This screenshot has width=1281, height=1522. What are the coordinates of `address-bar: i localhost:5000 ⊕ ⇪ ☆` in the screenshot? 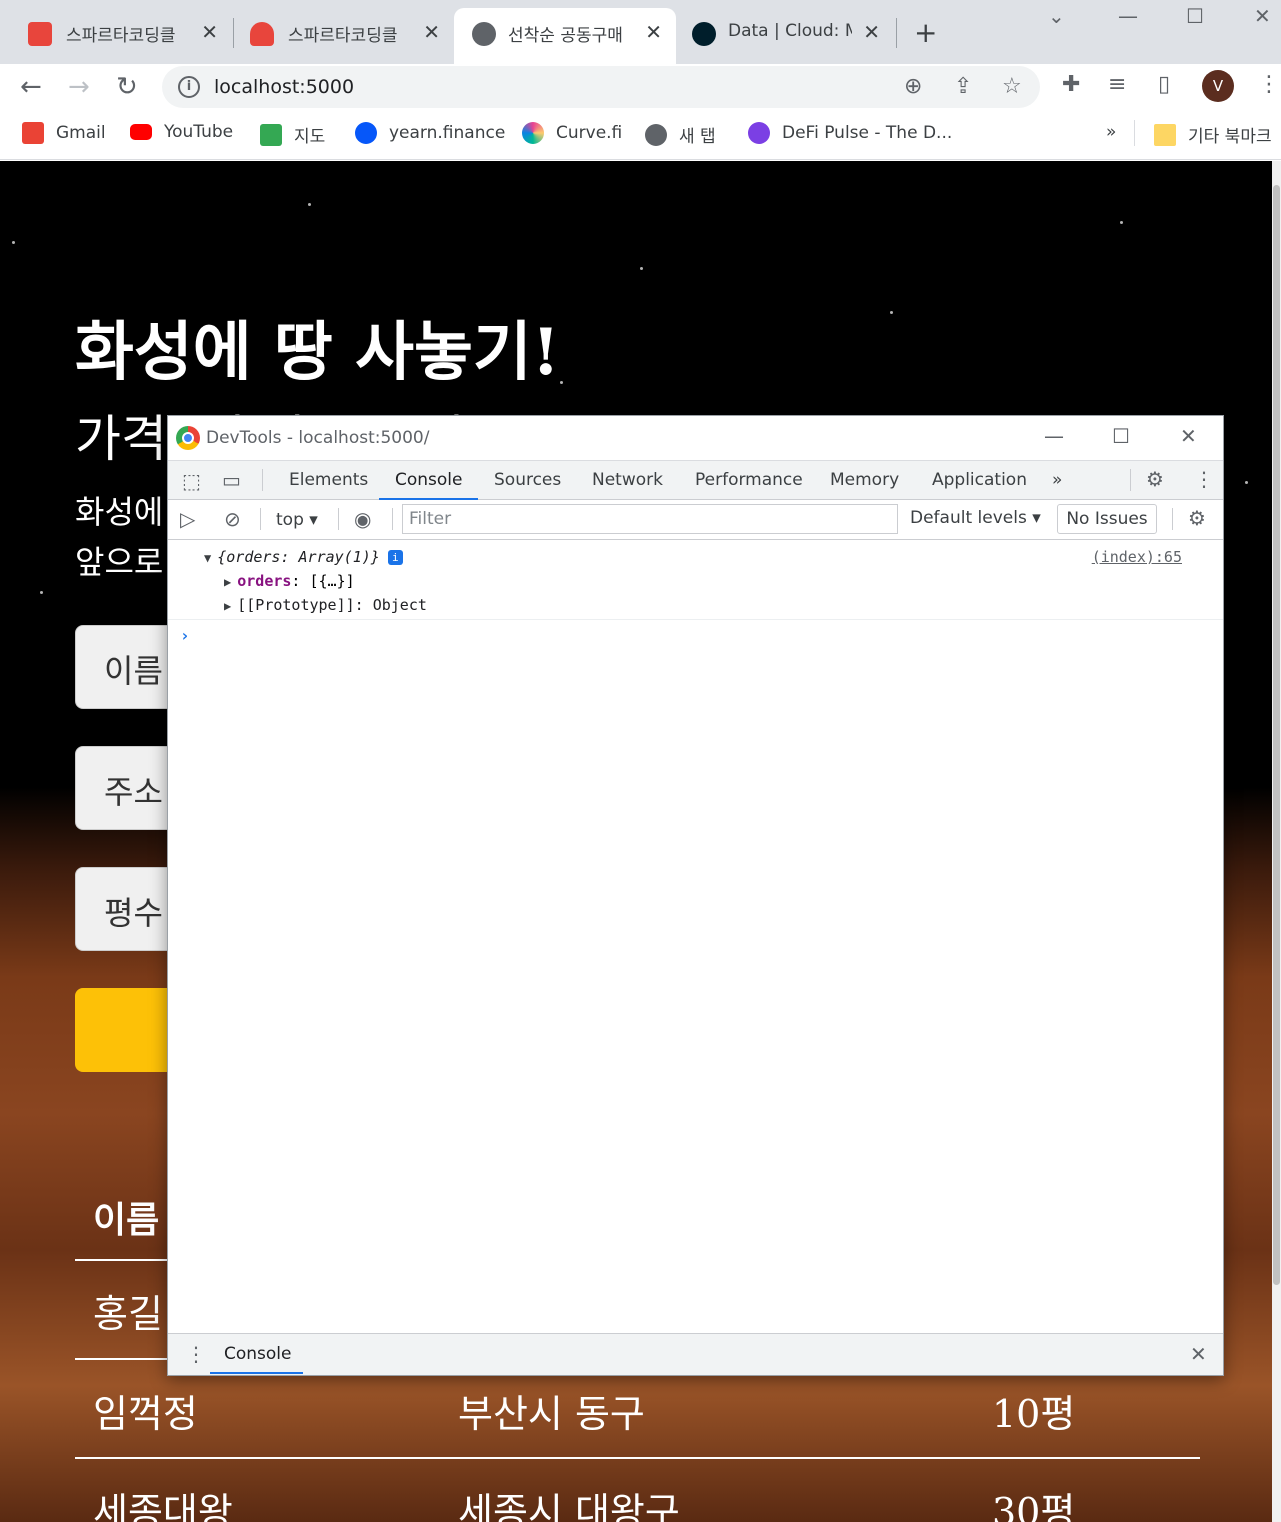 It's located at (601, 87).